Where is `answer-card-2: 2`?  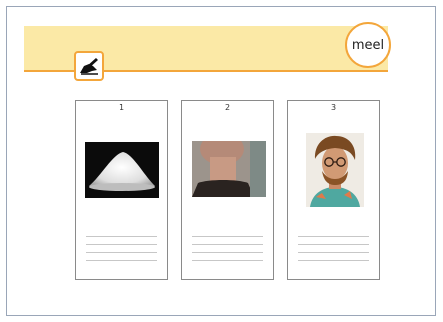
answer-card-2: 2 is located at coordinates (227, 190).